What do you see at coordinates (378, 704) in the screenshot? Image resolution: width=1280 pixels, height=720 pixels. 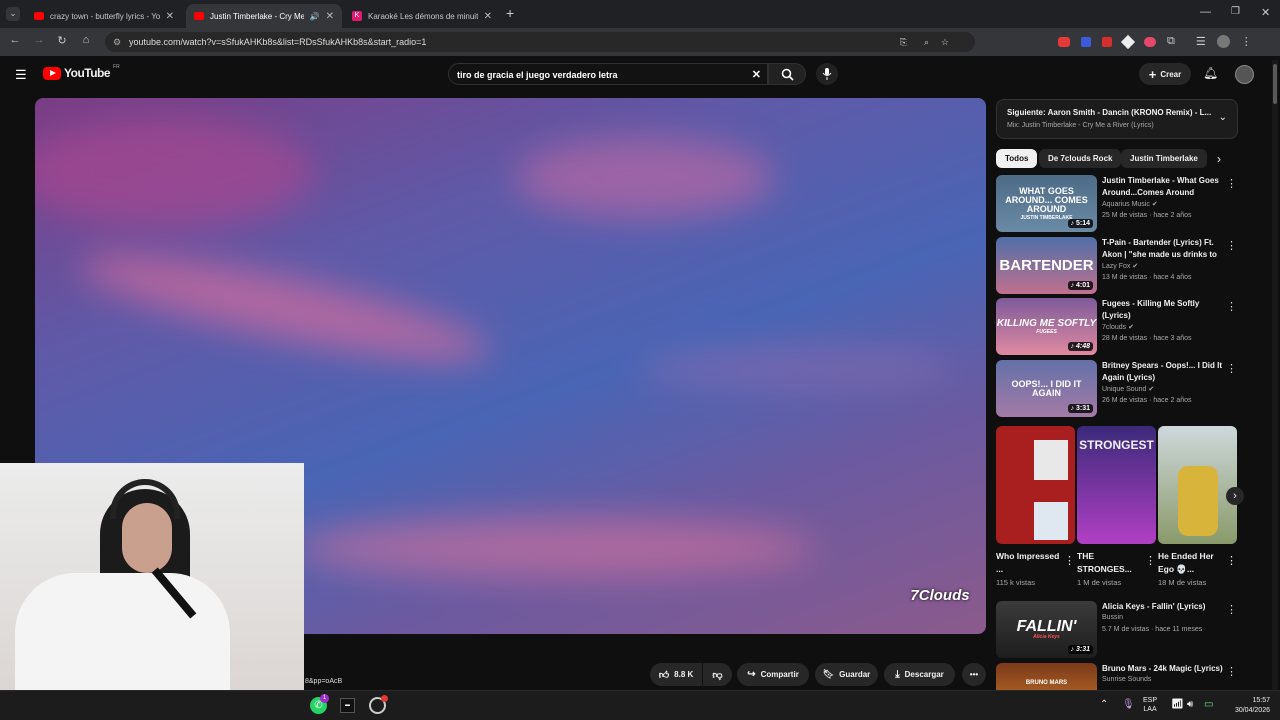 I see `chrome-app-icon` at bounding box center [378, 704].